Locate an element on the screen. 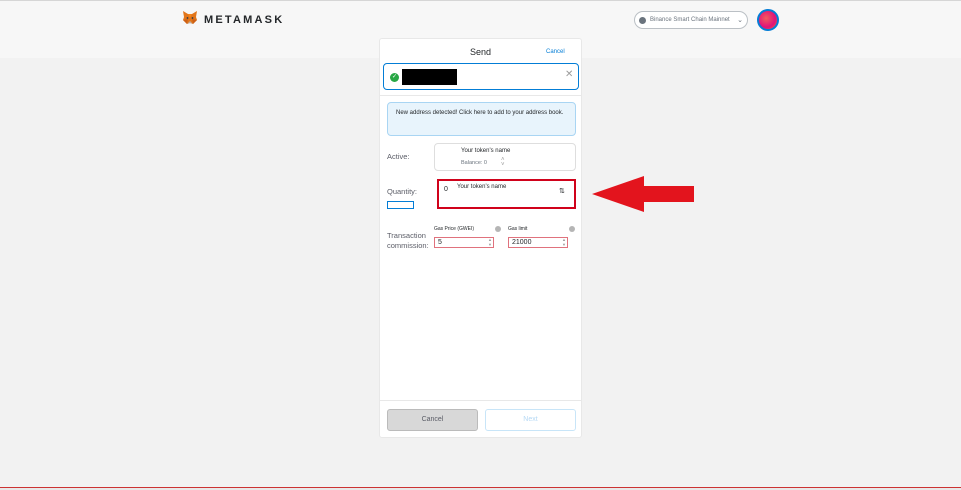 This screenshot has width=961, height=490. metamask-logo: METAMASK is located at coordinates (233, 20).